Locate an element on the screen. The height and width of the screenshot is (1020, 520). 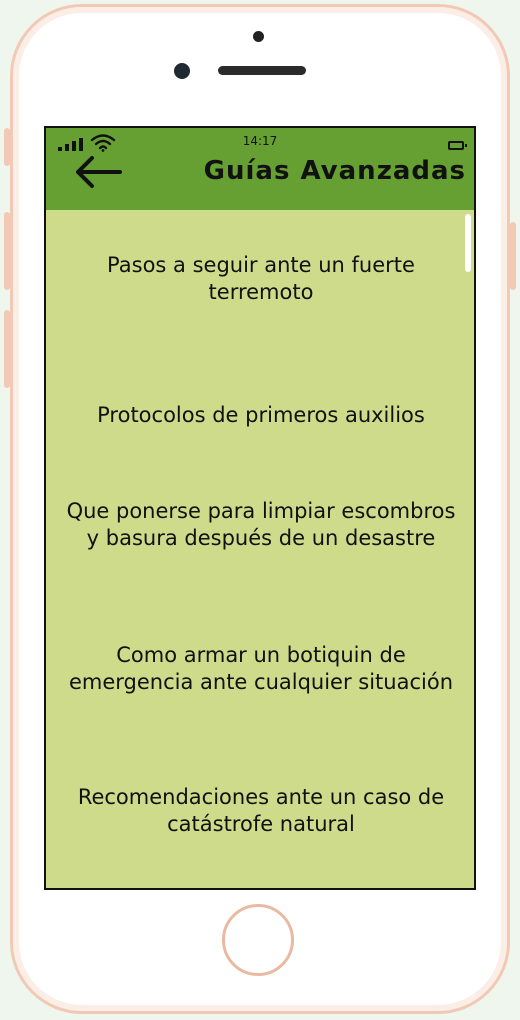
header-bar: 14:17 Guías Avanzadas is located at coordinates (260, 169).